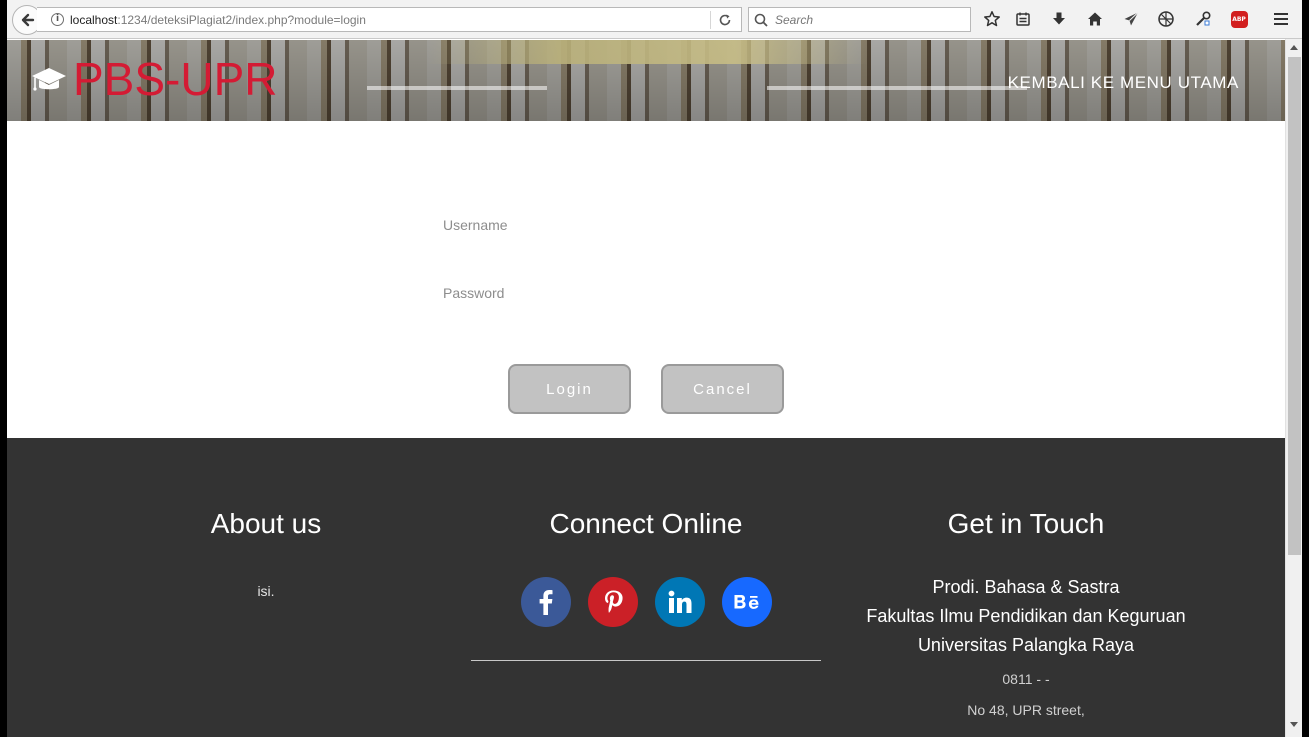  What do you see at coordinates (569, 389) in the screenshot?
I see `login-button: Login` at bounding box center [569, 389].